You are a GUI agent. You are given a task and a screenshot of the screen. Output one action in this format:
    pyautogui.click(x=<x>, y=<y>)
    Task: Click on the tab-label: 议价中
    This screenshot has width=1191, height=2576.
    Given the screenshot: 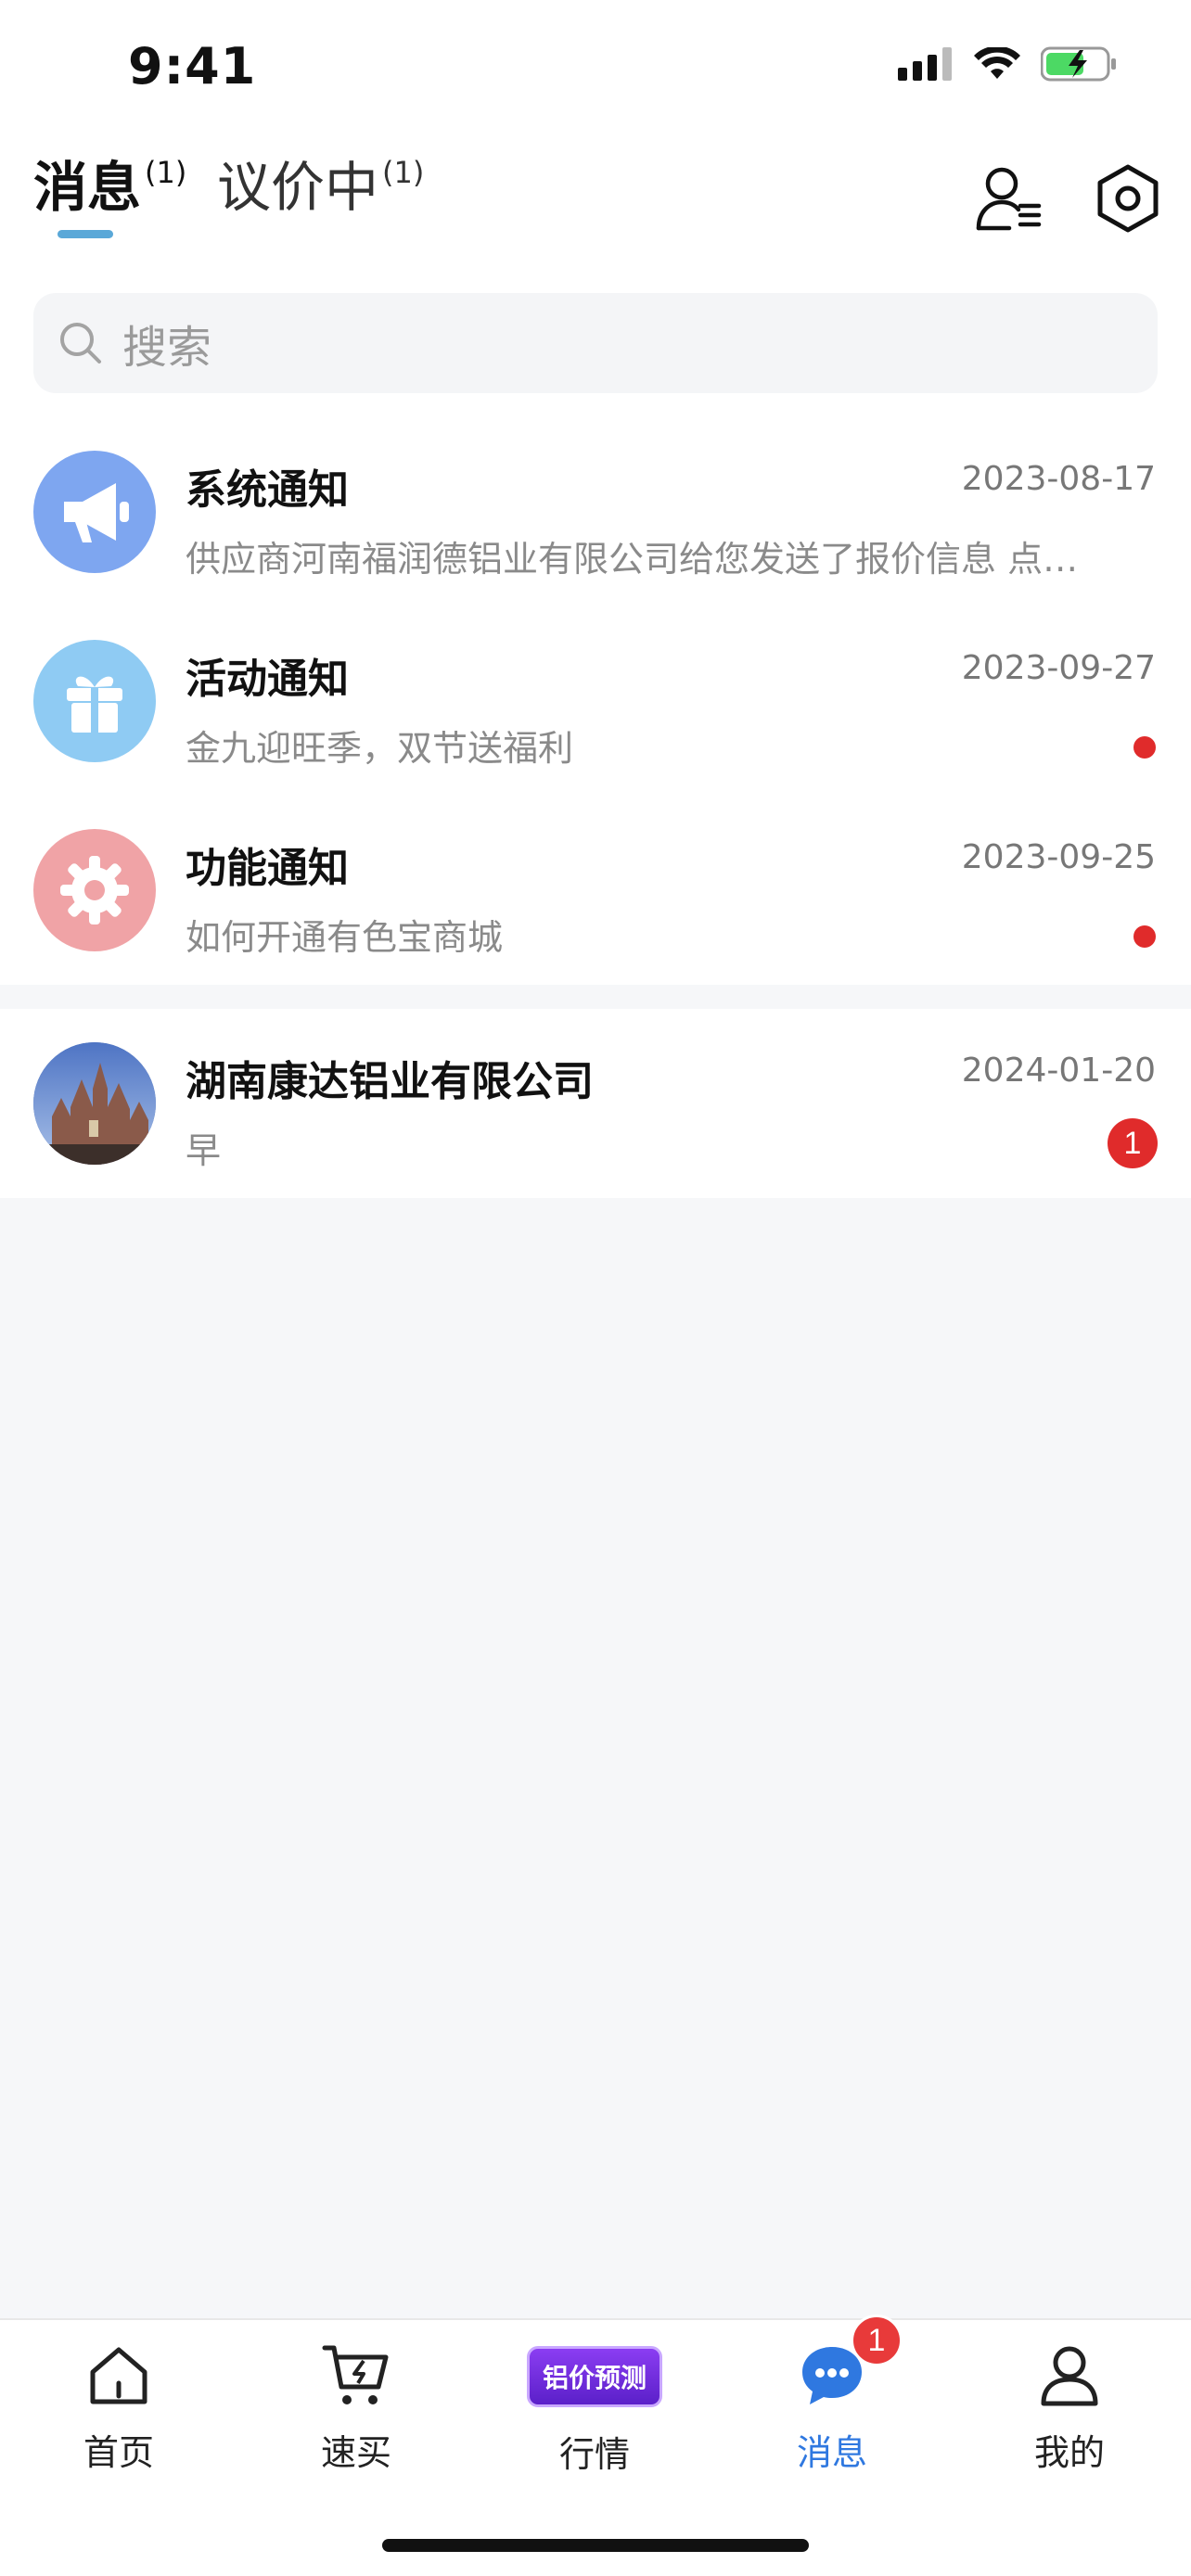 What is the action you would take?
    pyautogui.click(x=298, y=187)
    